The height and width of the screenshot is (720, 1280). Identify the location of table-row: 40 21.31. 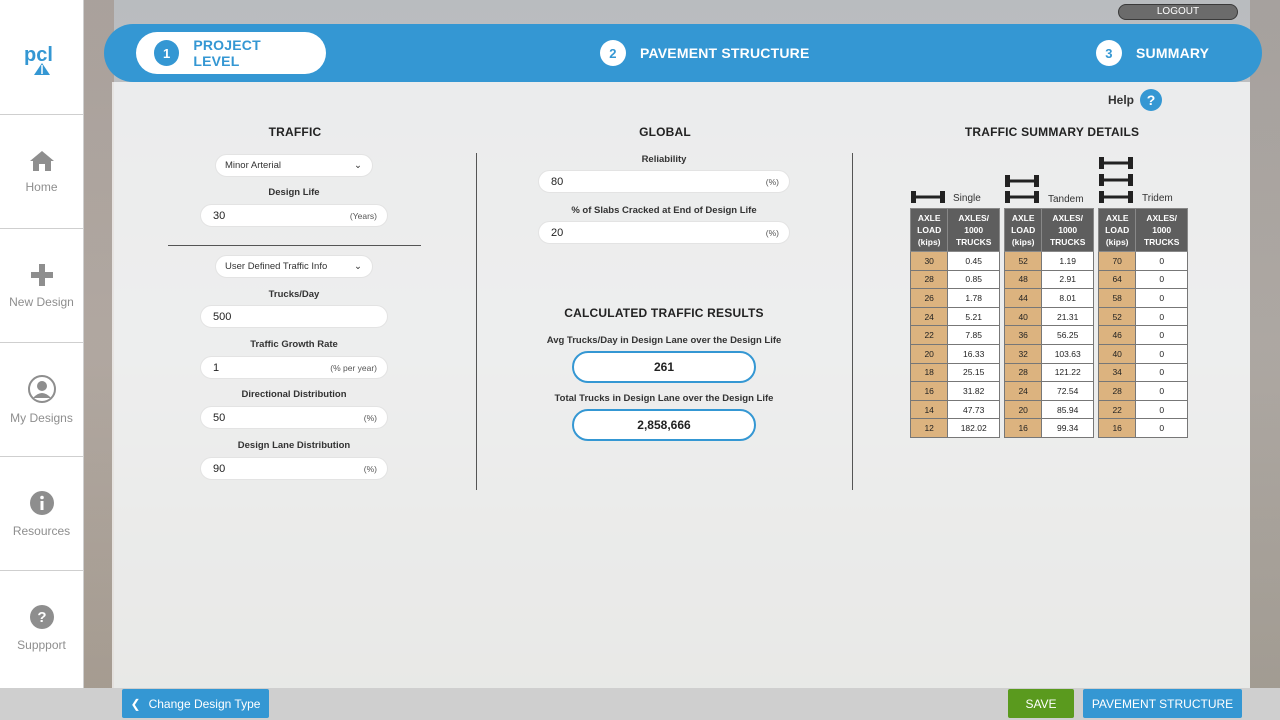
(1048, 316).